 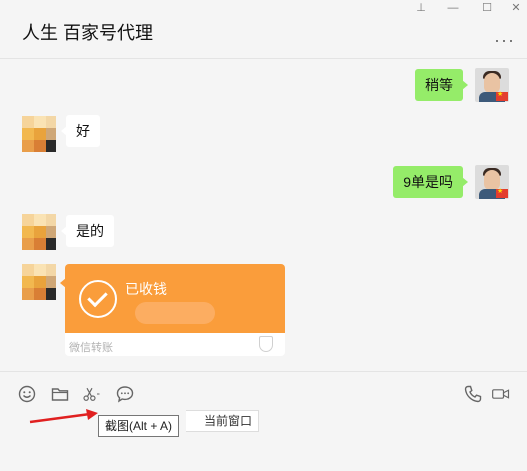 What do you see at coordinates (487, 8) in the screenshot?
I see `maximize-button: ☐` at bounding box center [487, 8].